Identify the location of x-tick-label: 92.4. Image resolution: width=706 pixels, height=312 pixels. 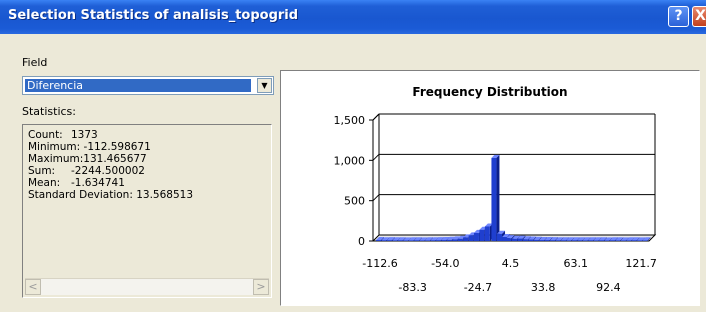
(608, 287).